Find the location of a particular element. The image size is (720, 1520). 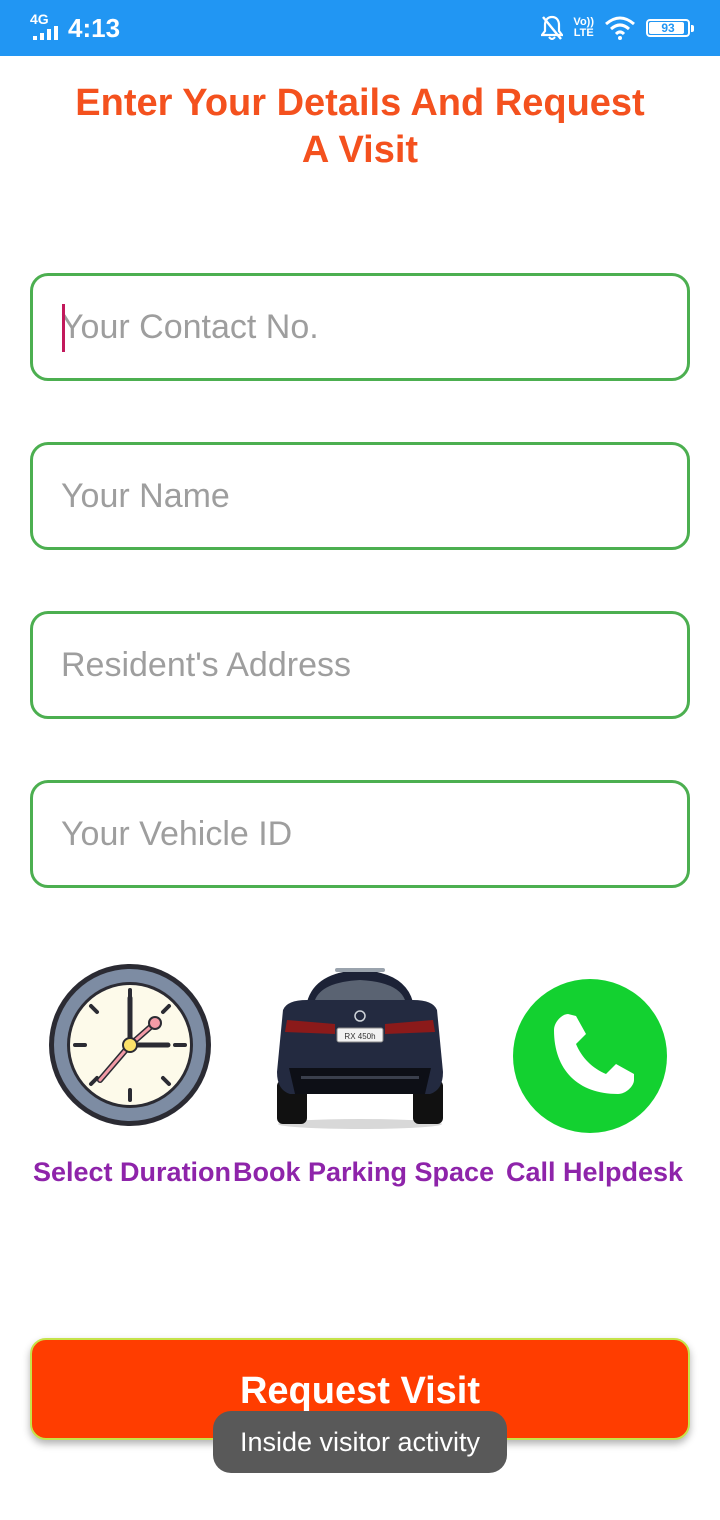

book-parking-option: RX 450h is located at coordinates (360, 1075).